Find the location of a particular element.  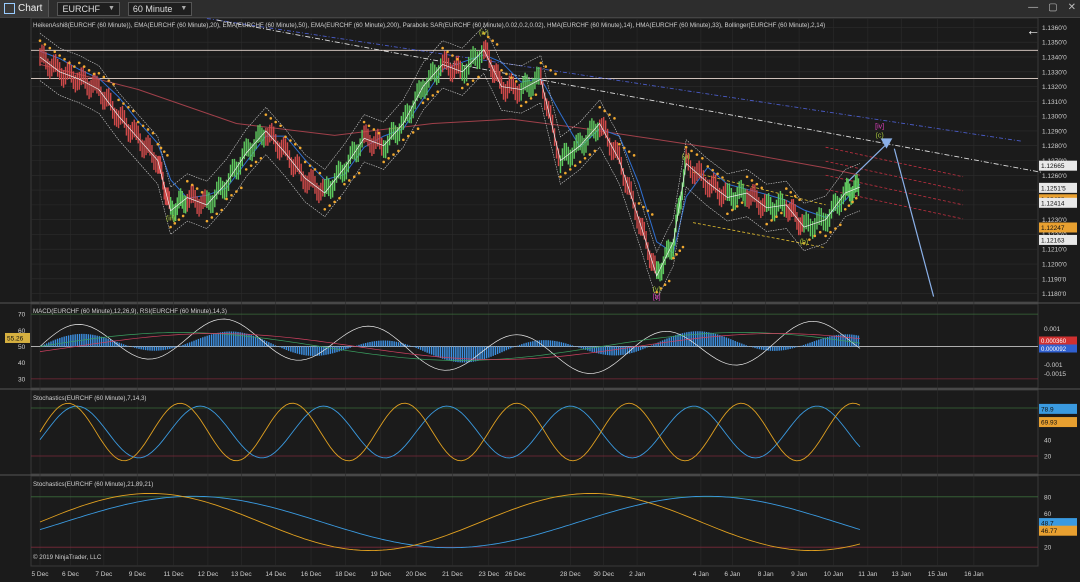

maximize-icon: ▢ is located at coordinates (1052, 7).